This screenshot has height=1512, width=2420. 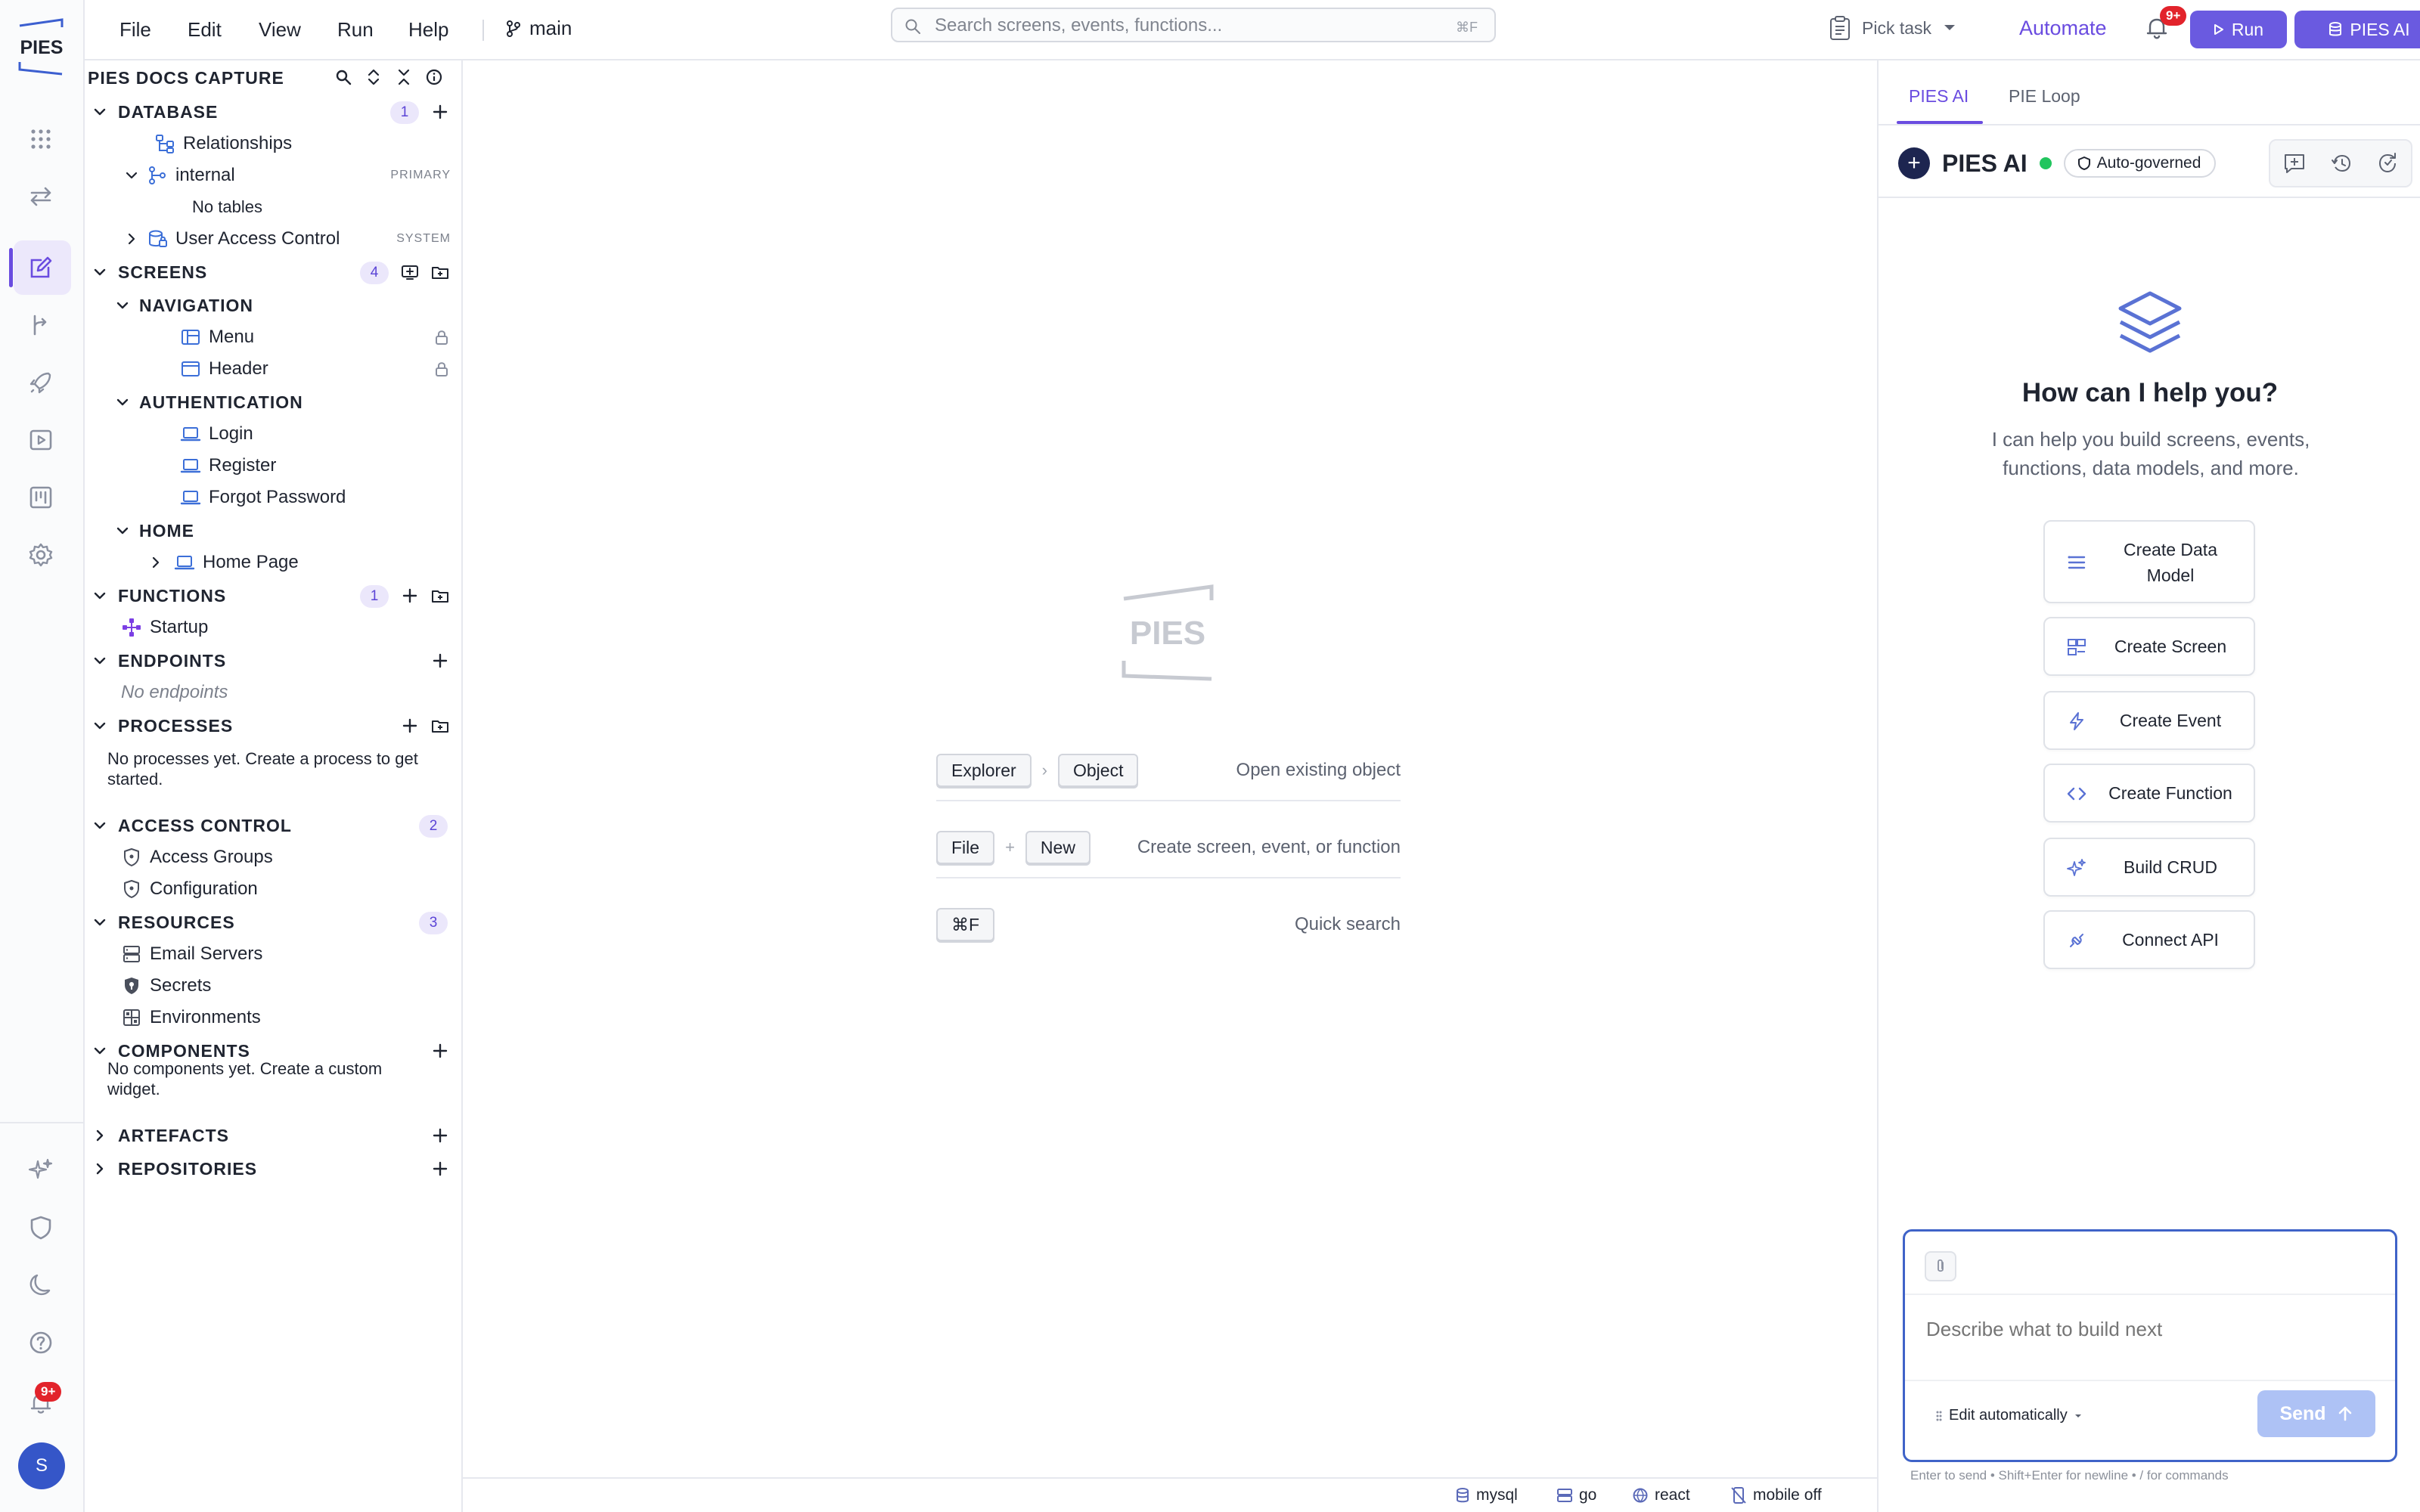 What do you see at coordinates (273, 305) in the screenshot?
I see `group-navigation: NAVIGATION` at bounding box center [273, 305].